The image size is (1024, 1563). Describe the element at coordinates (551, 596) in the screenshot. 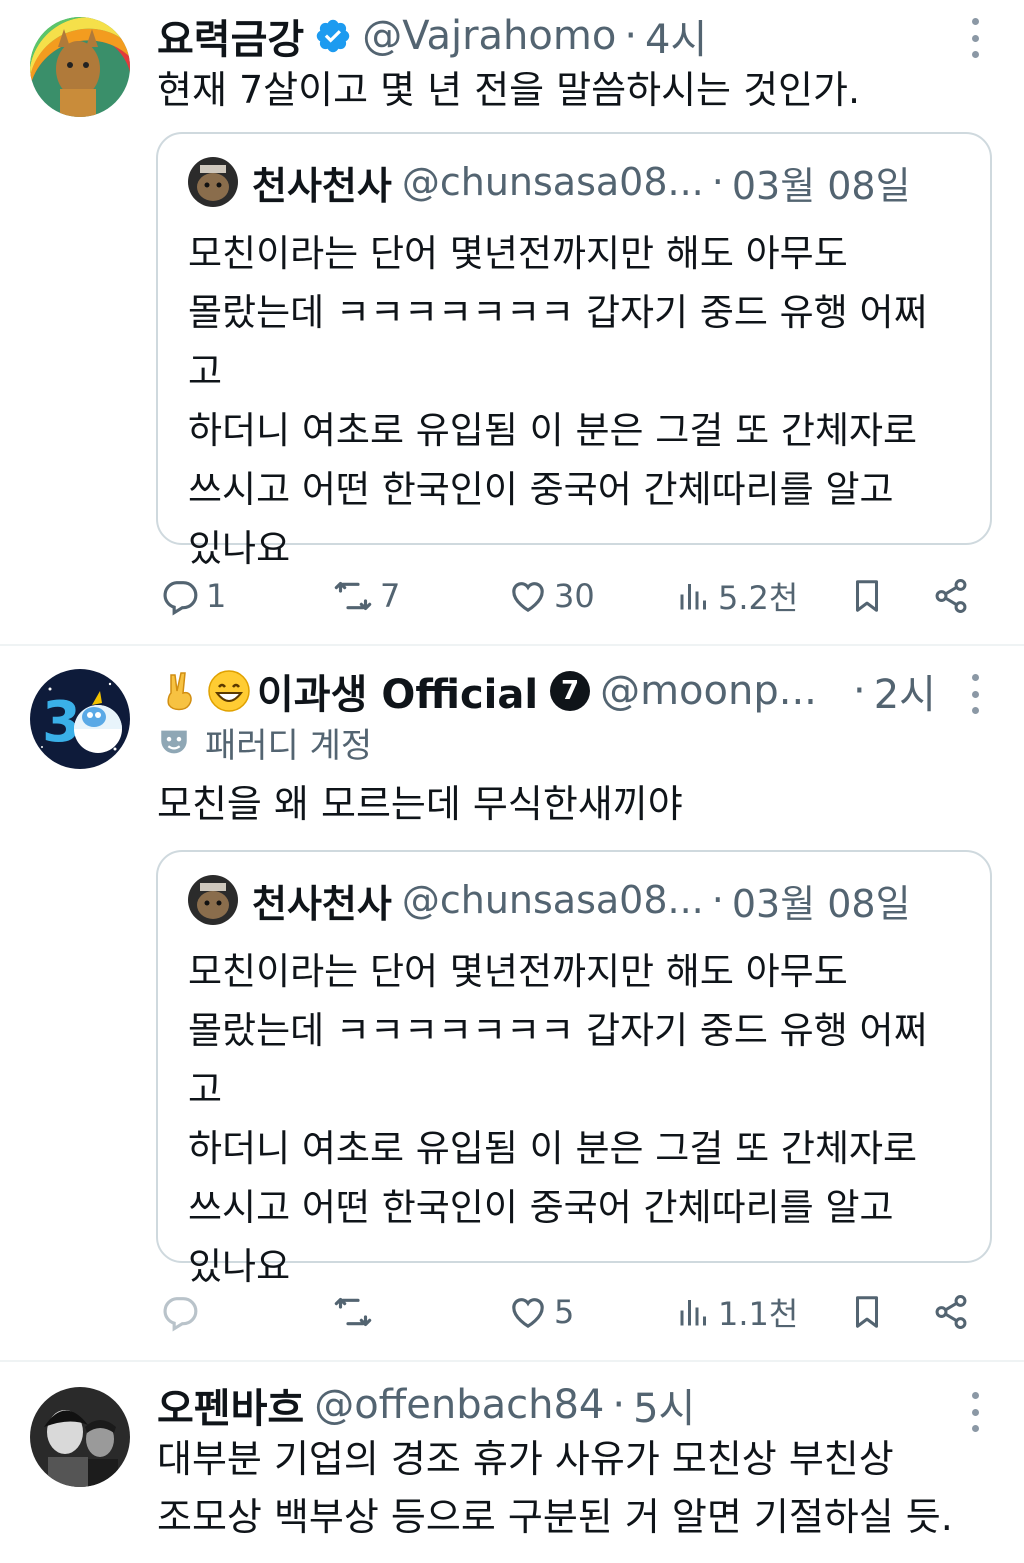

I see `like-button: 30` at that location.